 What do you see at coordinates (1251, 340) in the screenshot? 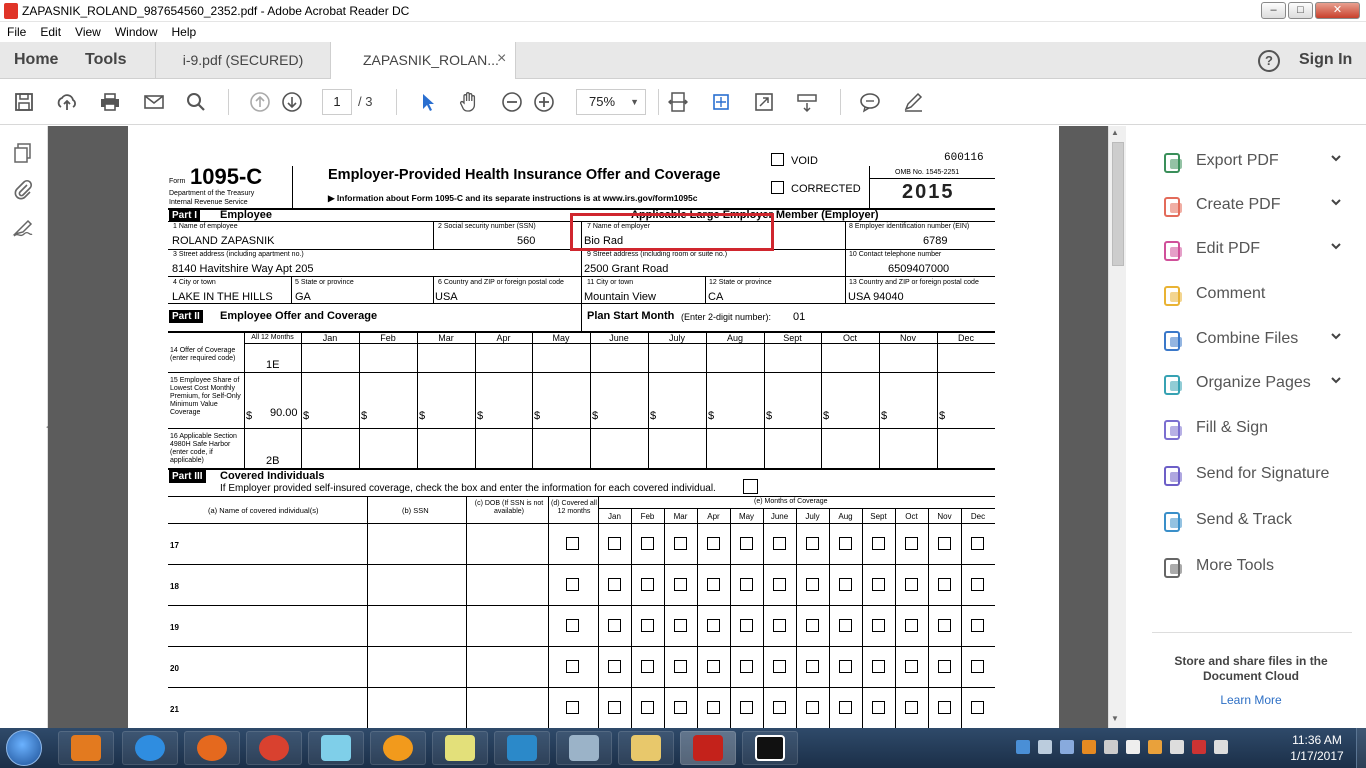
I see `tool-combine-files: Combine Files` at bounding box center [1251, 340].